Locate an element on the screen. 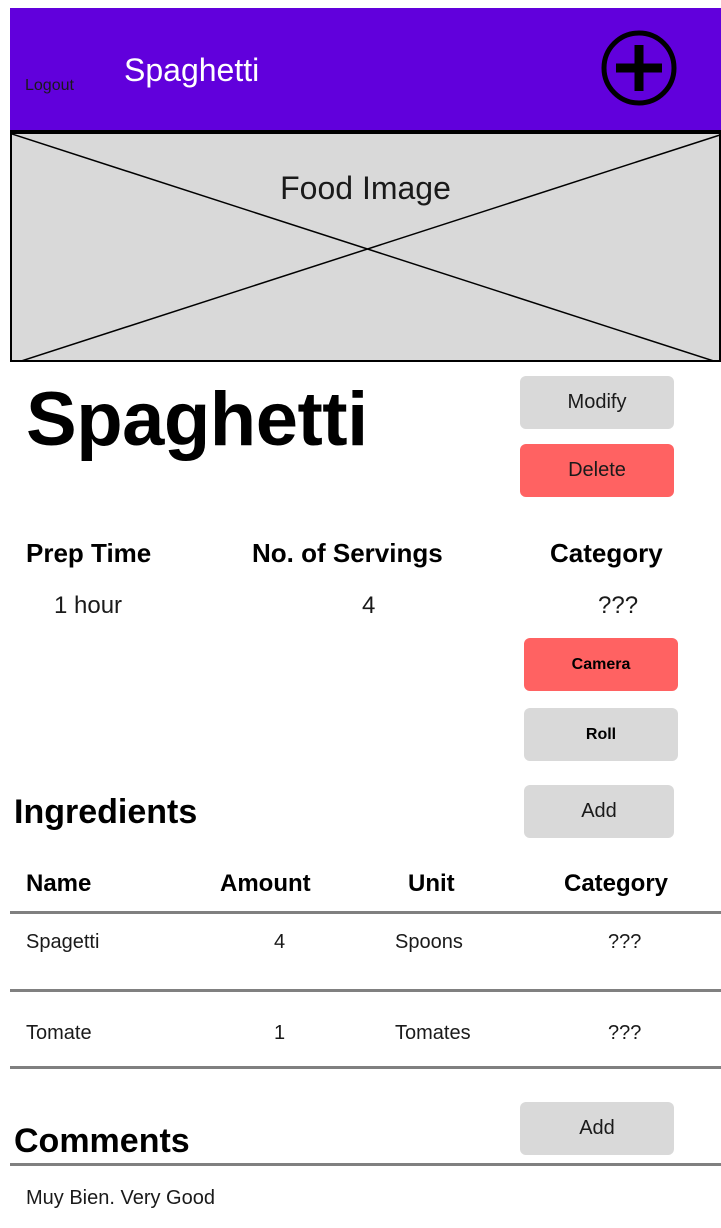  ingredient-amount: 1 is located at coordinates (280, 1033).